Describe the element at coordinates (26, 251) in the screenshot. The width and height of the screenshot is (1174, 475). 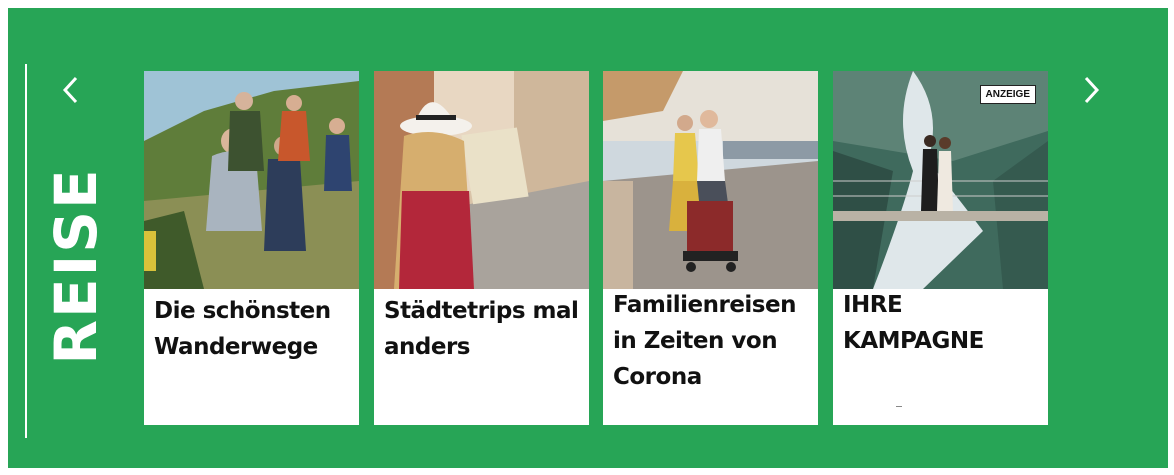
I see `section-divider-line` at that location.